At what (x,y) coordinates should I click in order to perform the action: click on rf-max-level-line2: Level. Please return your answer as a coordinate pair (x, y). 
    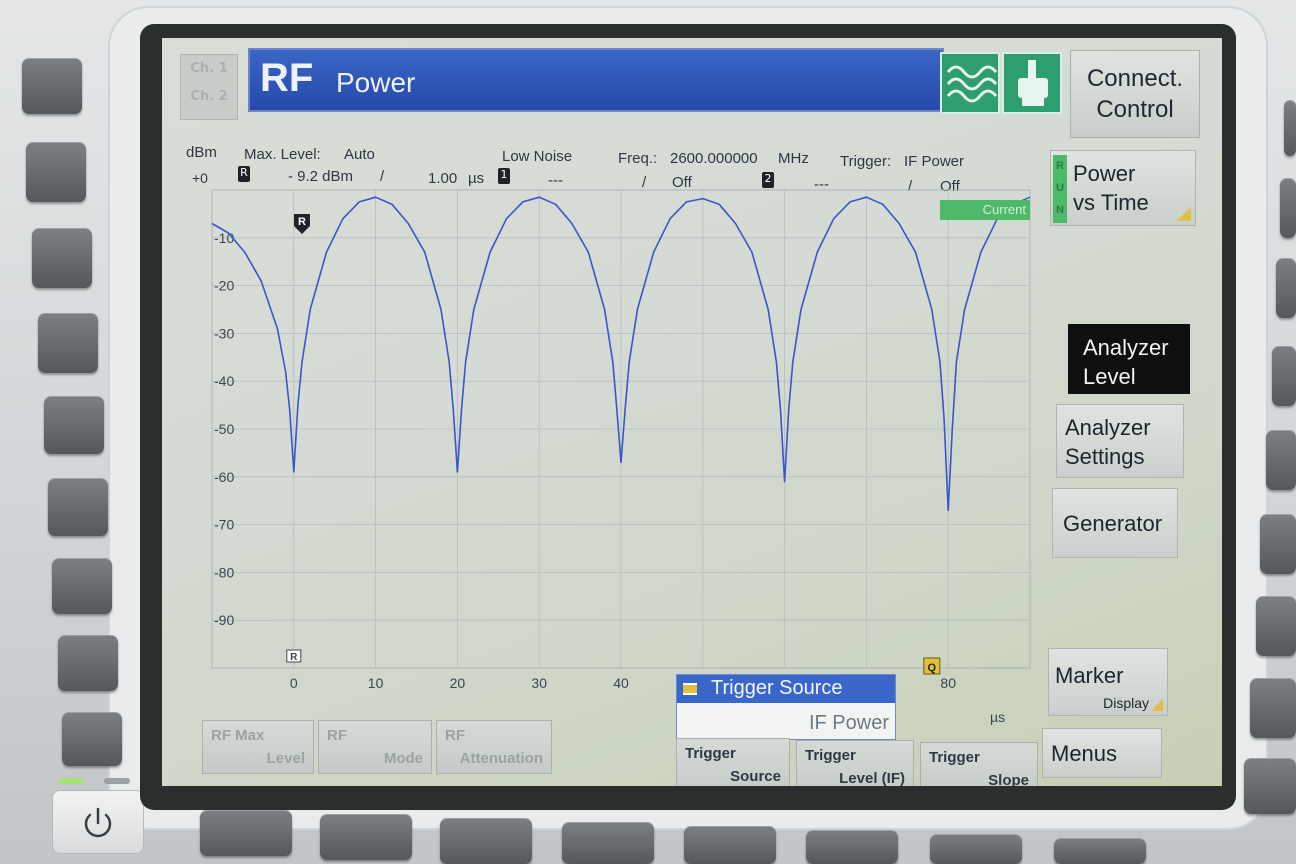
    Looking at the image, I should click on (285, 758).